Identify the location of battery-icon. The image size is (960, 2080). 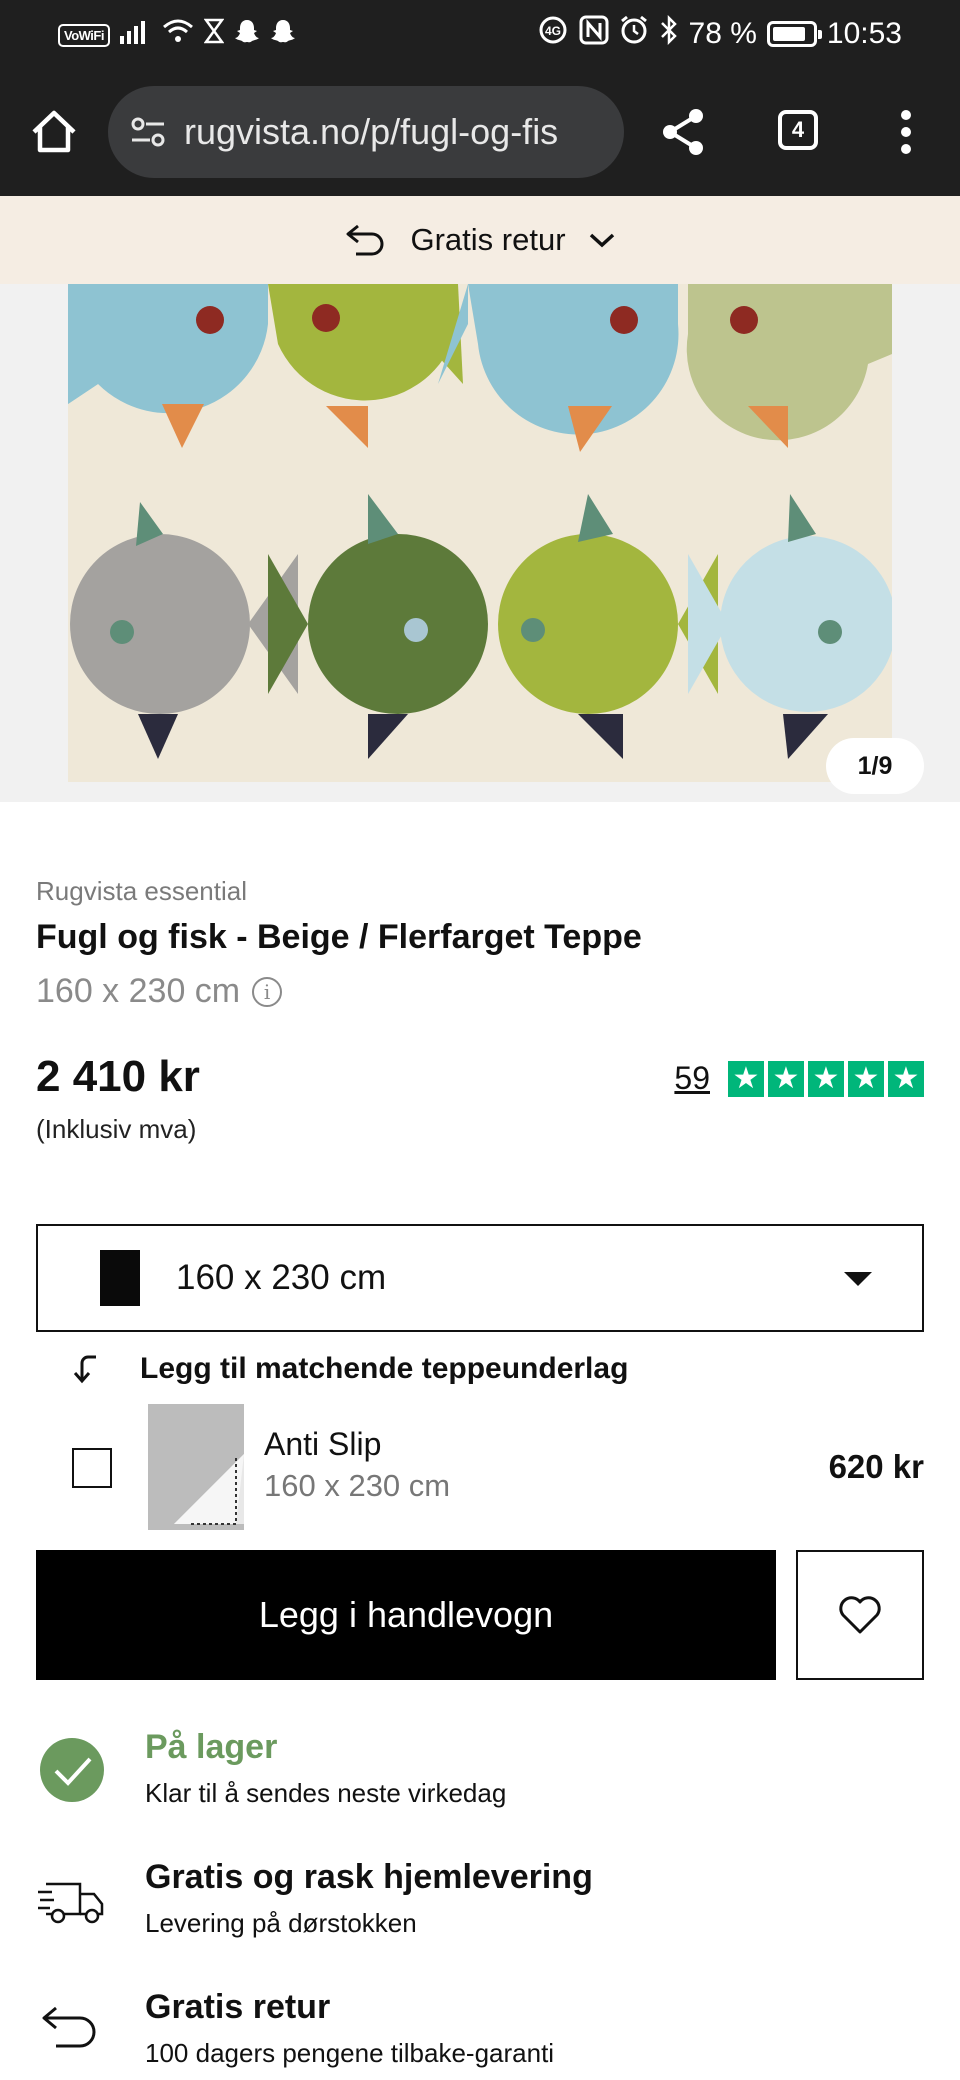
(794, 34).